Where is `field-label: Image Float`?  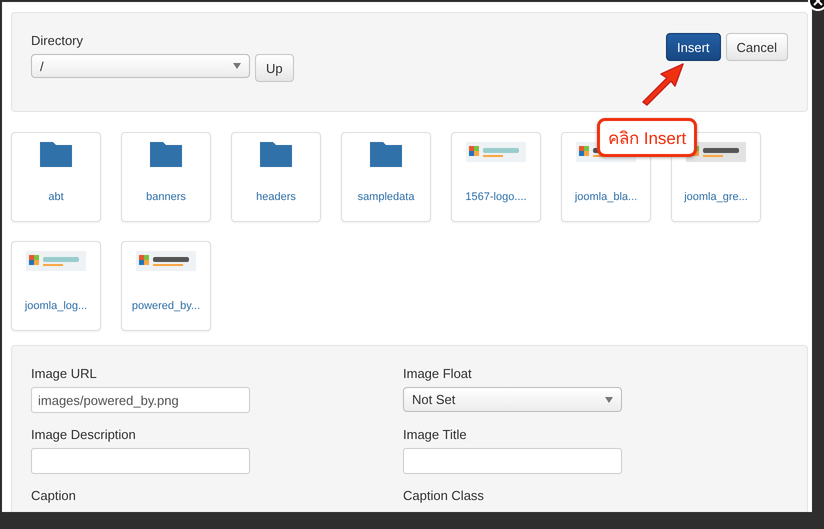 field-label: Image Float is located at coordinates (438, 373).